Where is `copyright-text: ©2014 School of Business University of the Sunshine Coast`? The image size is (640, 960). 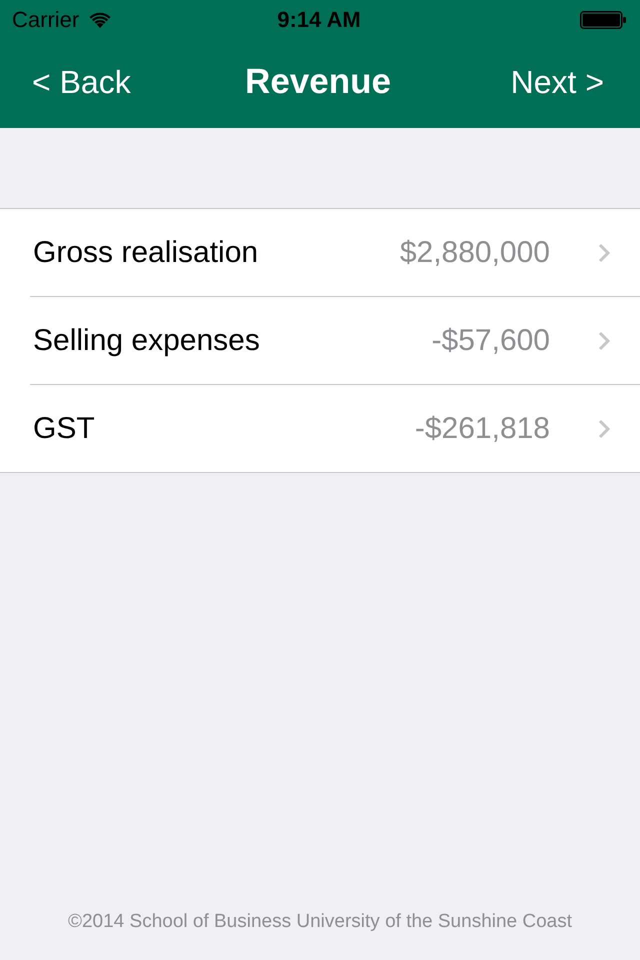 copyright-text: ©2014 School of Business University of the Sunshine Coast is located at coordinates (320, 922).